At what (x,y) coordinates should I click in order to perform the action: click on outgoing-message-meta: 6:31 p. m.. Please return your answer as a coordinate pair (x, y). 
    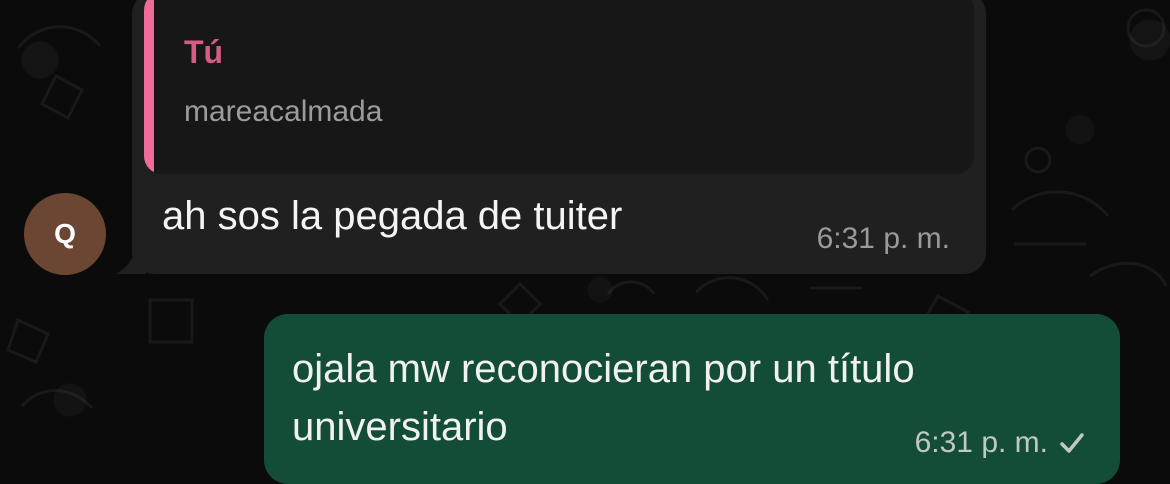
    Looking at the image, I should click on (1000, 443).